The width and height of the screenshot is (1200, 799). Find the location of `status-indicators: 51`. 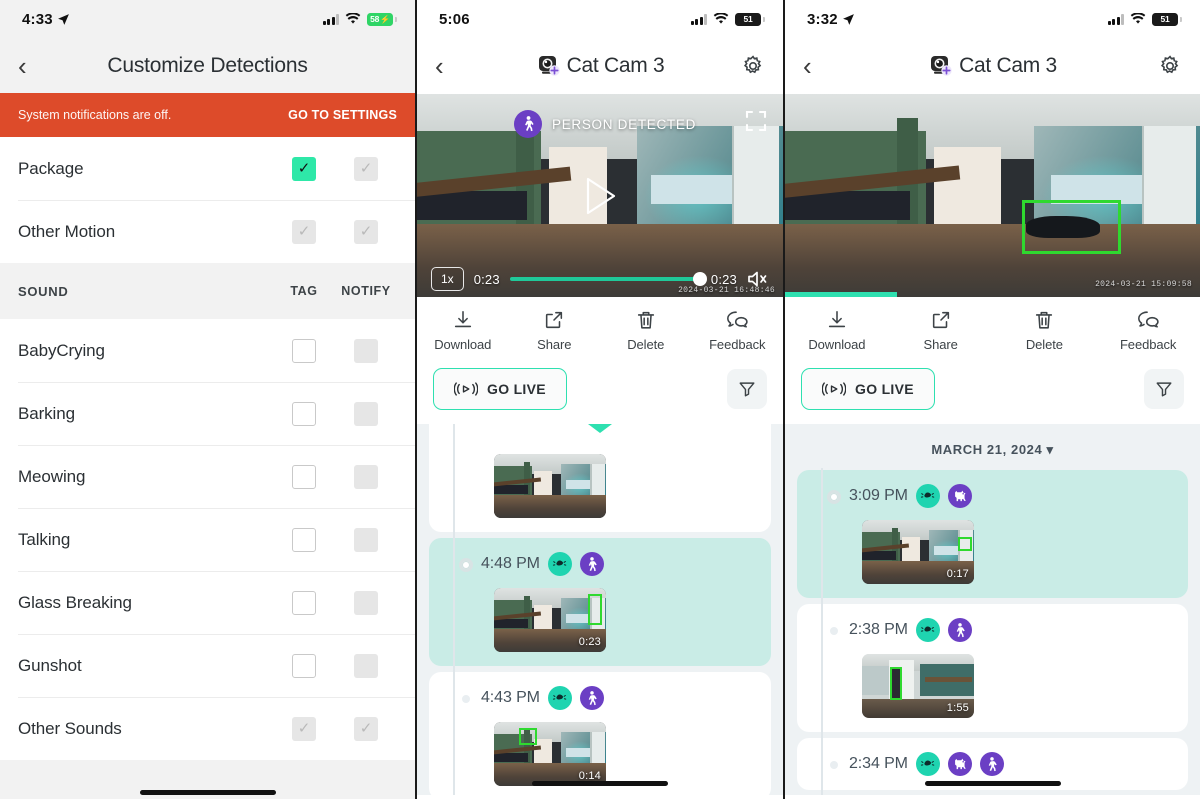

status-indicators: 51 is located at coordinates (727, 19).